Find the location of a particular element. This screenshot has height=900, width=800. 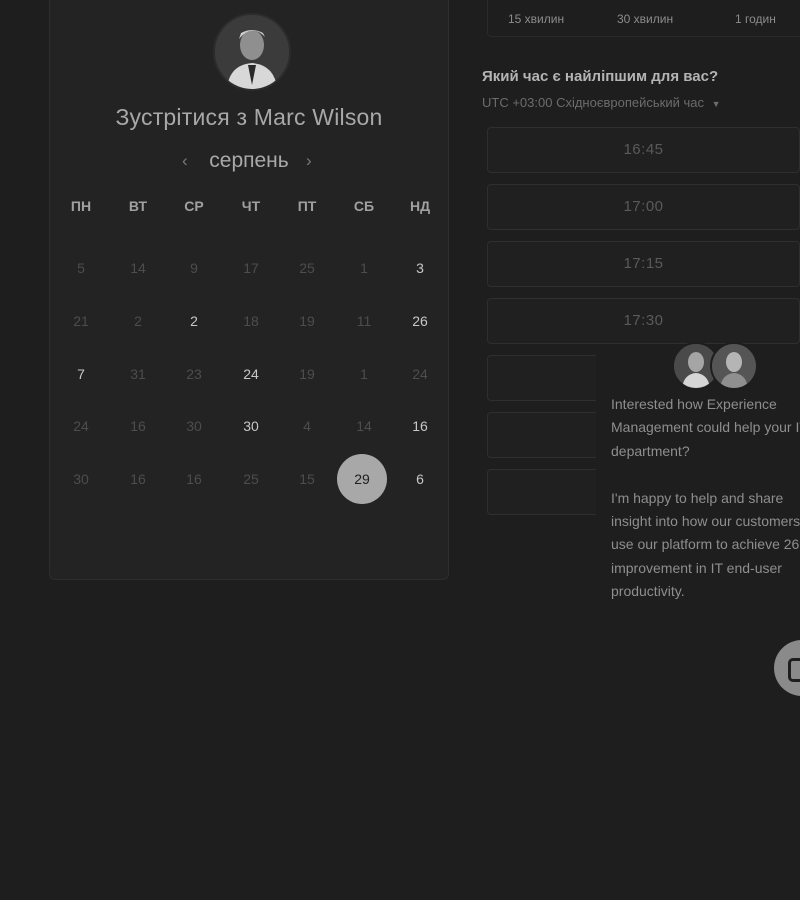

meeting-title: Зустрітися з Marc Wilson is located at coordinates (249, 117).